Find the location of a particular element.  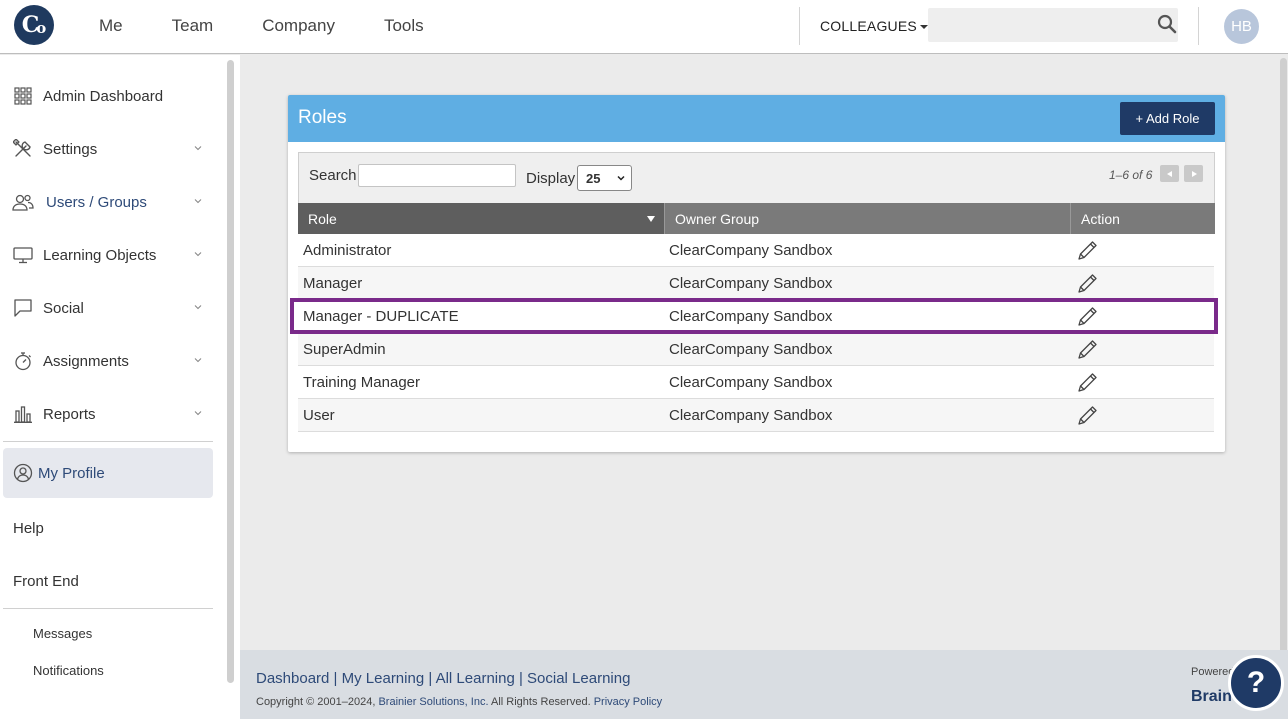

add-role-button: + Add Role is located at coordinates (1167, 118).